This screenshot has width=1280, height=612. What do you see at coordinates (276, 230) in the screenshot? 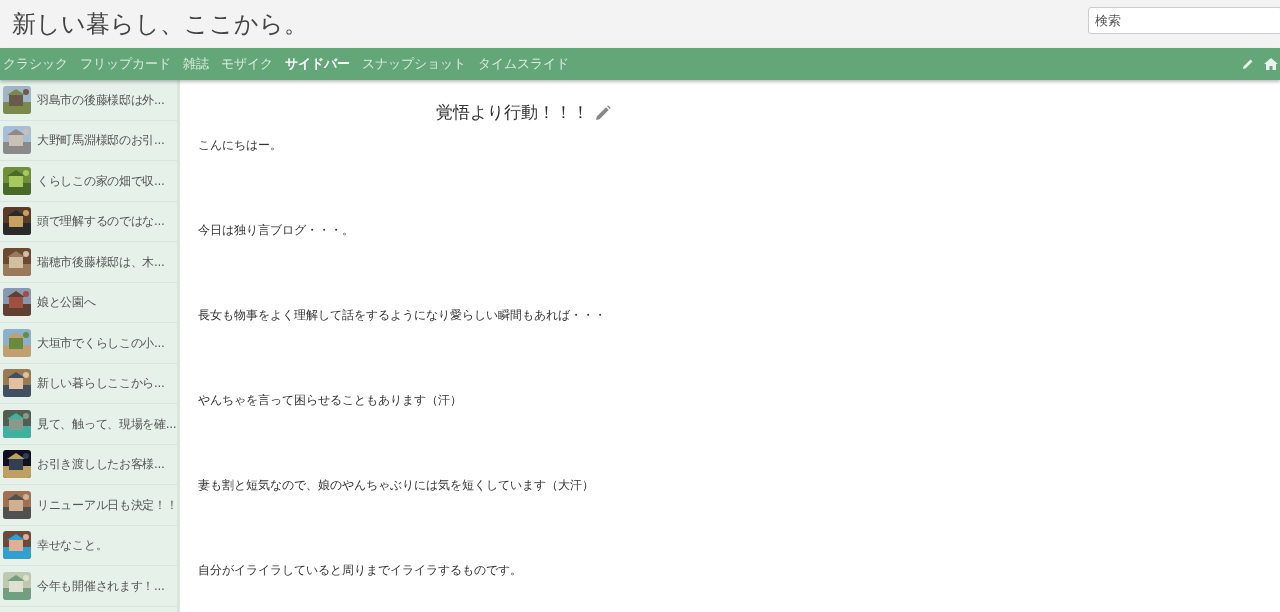
I see `paragraph: 今日は独り言ブログ・・・。` at bounding box center [276, 230].